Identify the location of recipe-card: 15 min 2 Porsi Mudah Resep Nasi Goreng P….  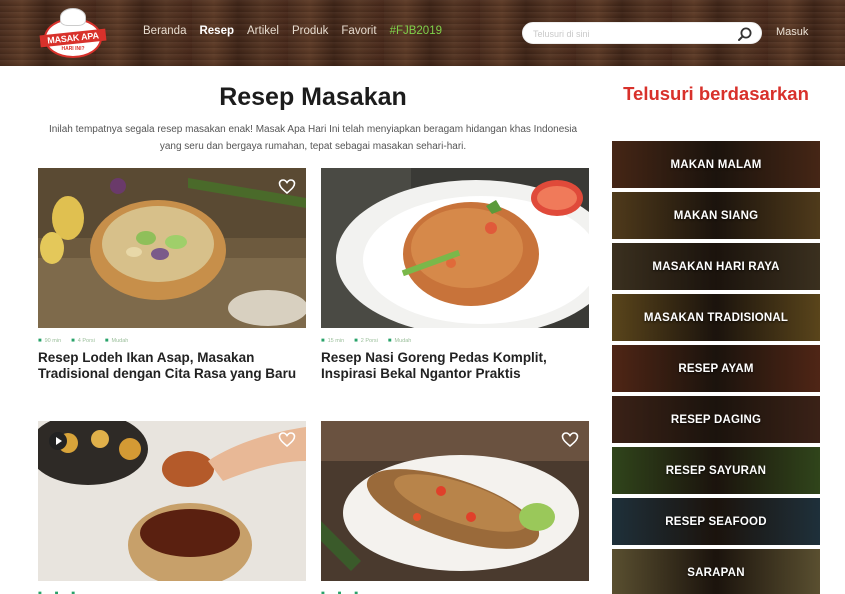
(455, 275).